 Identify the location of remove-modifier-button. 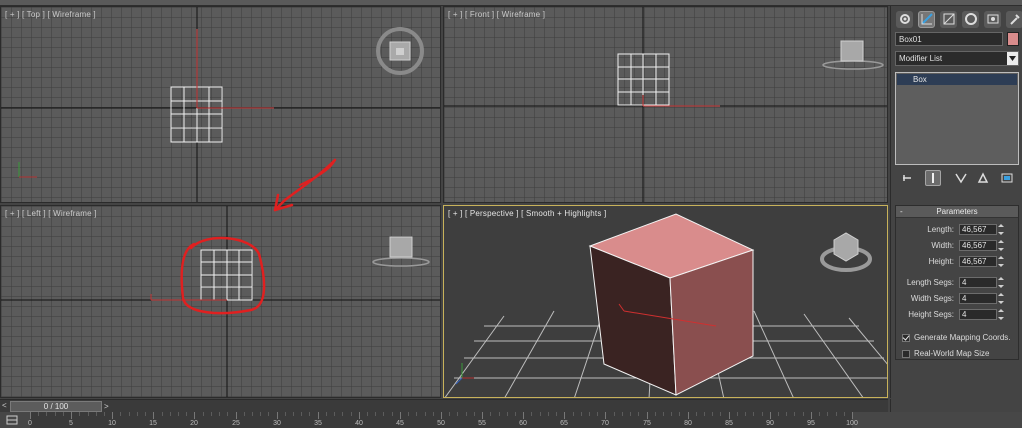
(983, 178).